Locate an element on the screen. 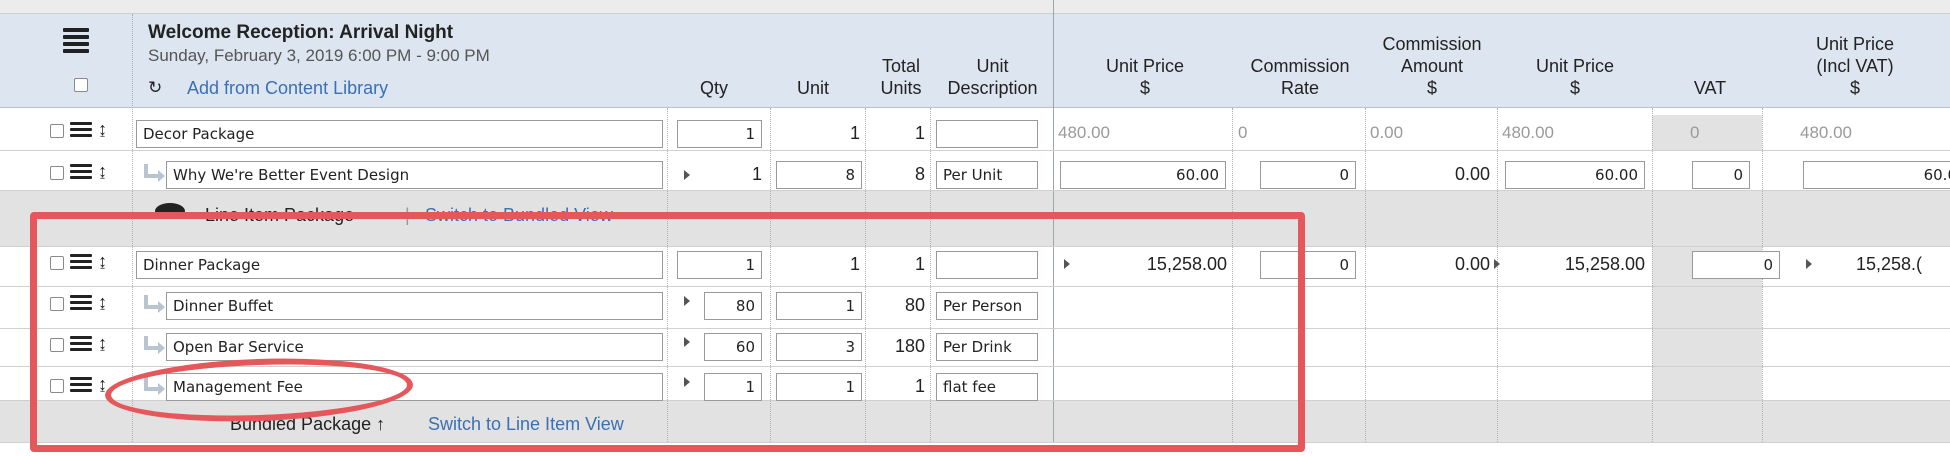 Image resolution: width=1950 pixels, height=456 pixels. item-name-input: Why We're Better Event Design is located at coordinates (414, 175).